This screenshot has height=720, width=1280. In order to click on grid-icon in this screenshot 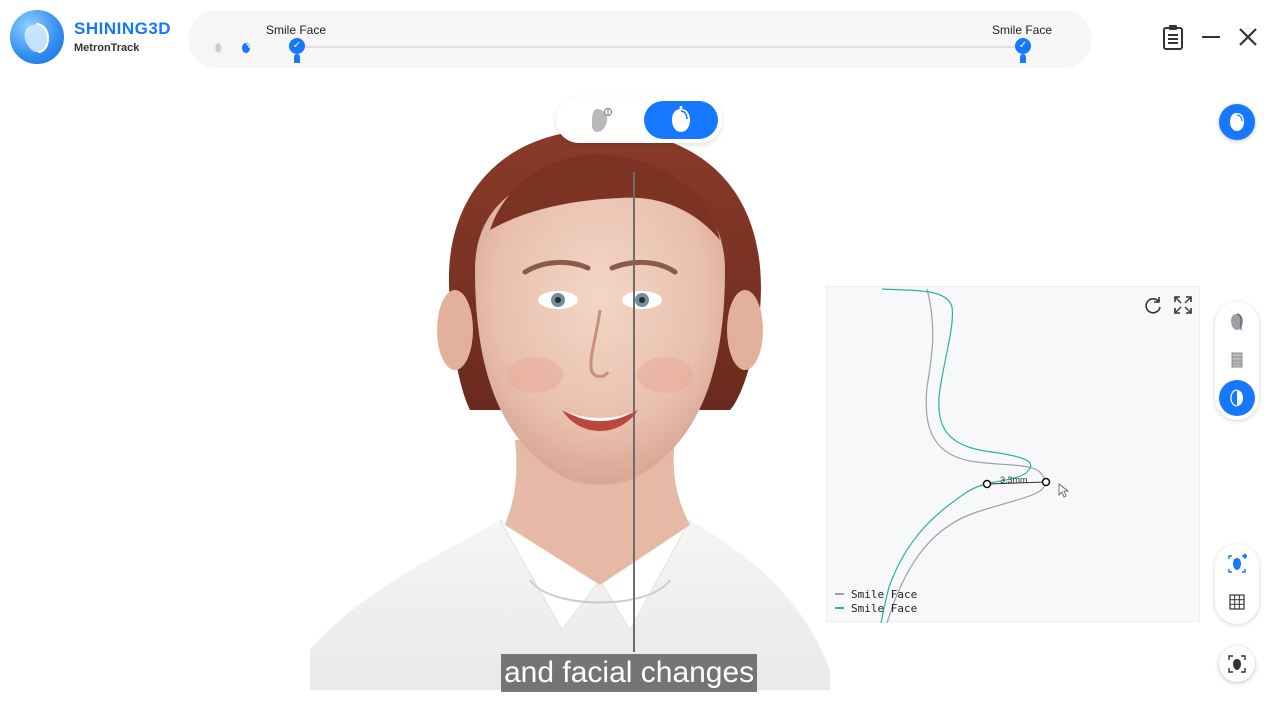, I will do `click(1237, 602)`.